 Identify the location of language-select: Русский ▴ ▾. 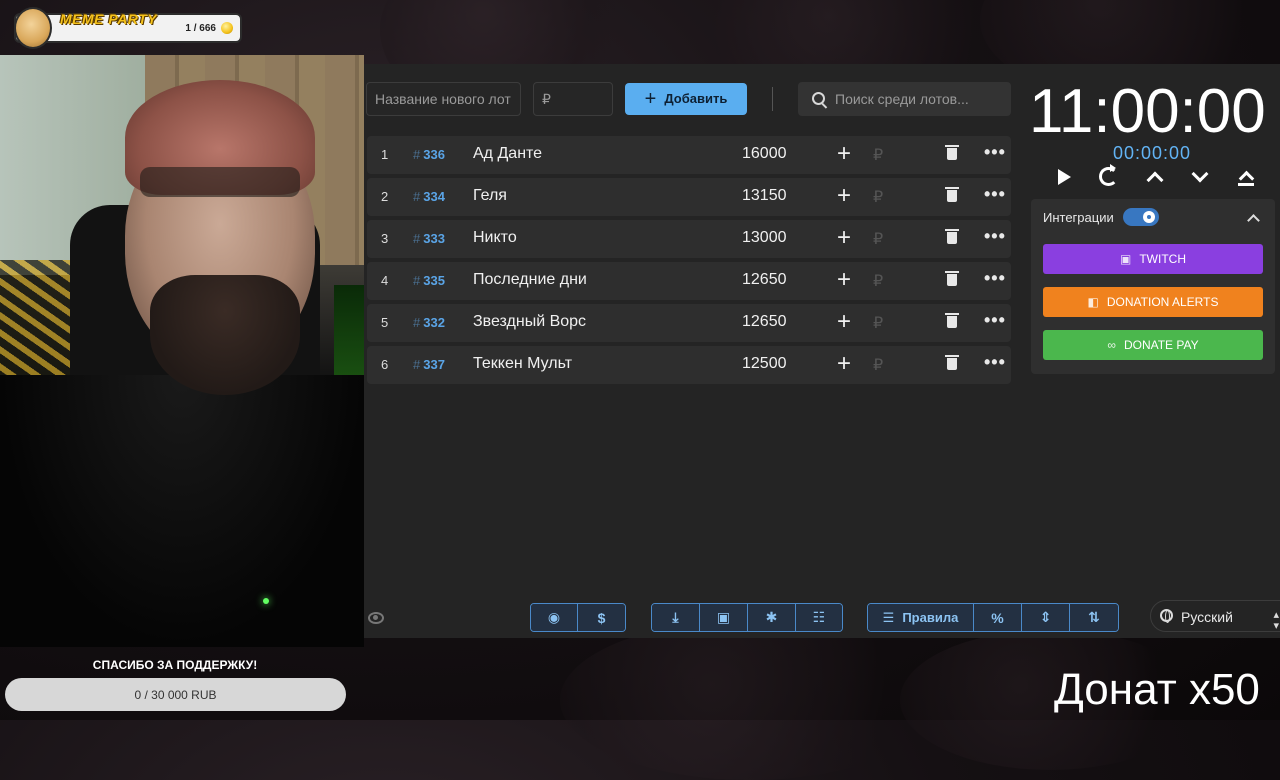
(1215, 616).